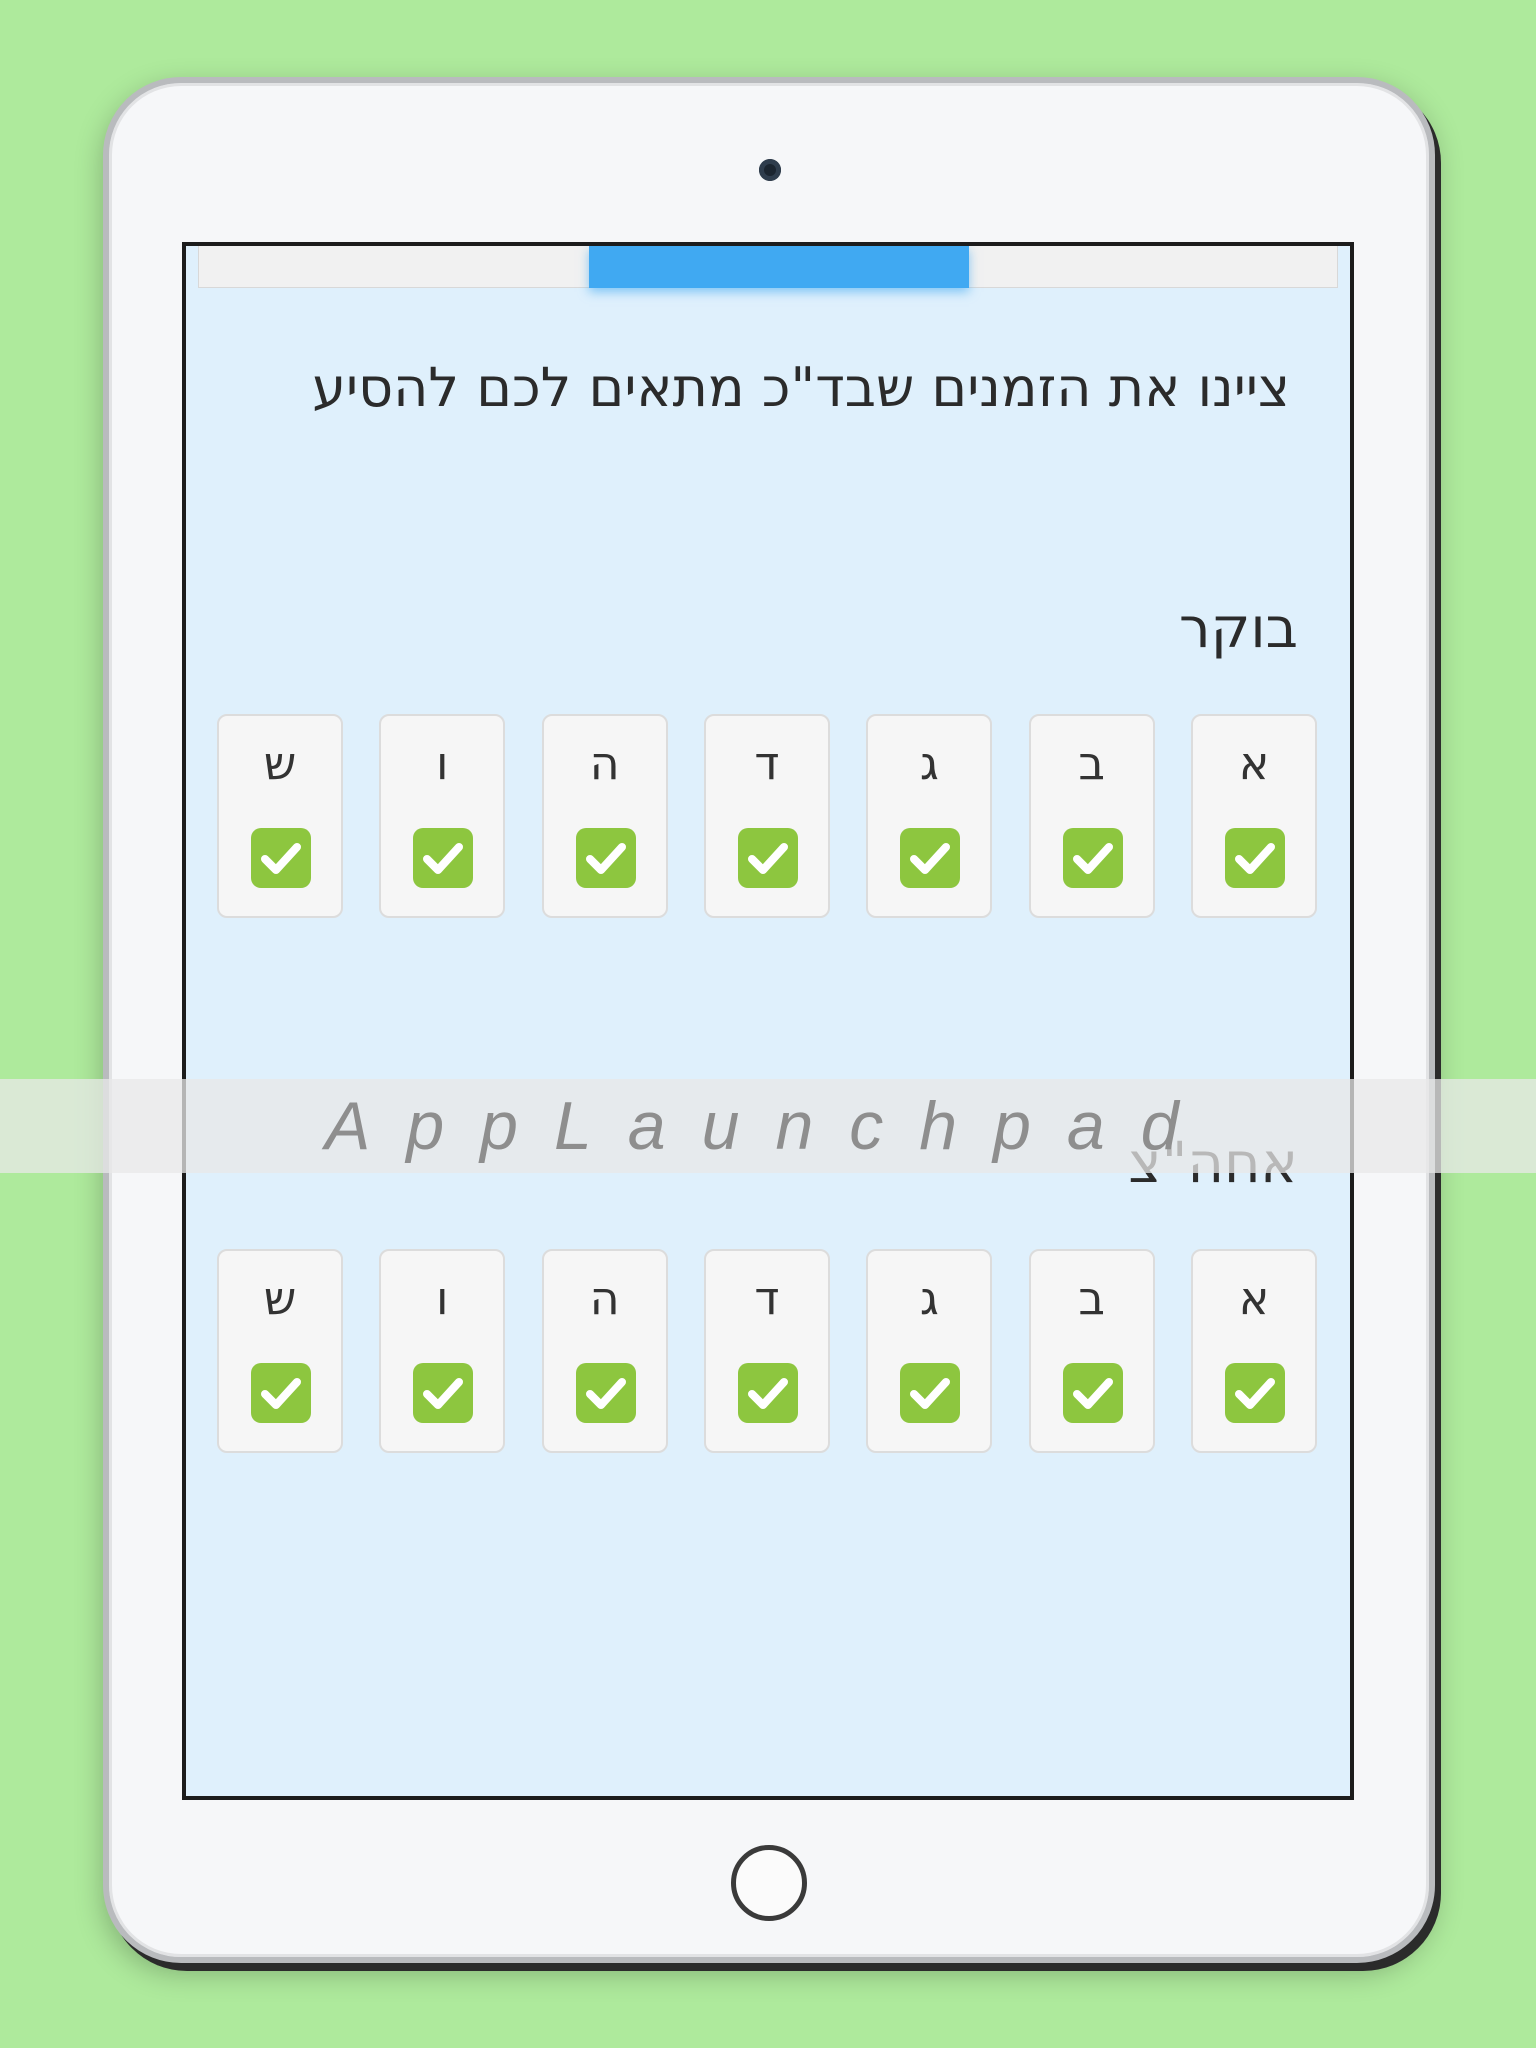 The height and width of the screenshot is (2048, 1536). I want to click on progress-bar, so click(768, 267).